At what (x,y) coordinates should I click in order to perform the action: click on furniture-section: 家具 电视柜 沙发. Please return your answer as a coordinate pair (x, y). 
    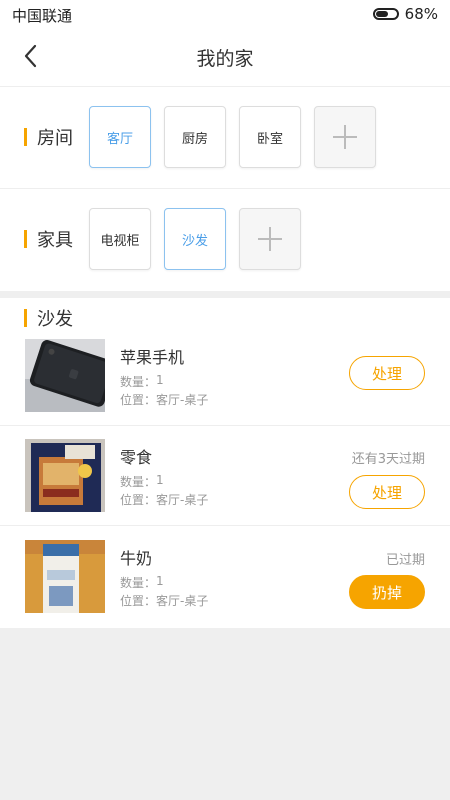
    Looking at the image, I should click on (225, 239).